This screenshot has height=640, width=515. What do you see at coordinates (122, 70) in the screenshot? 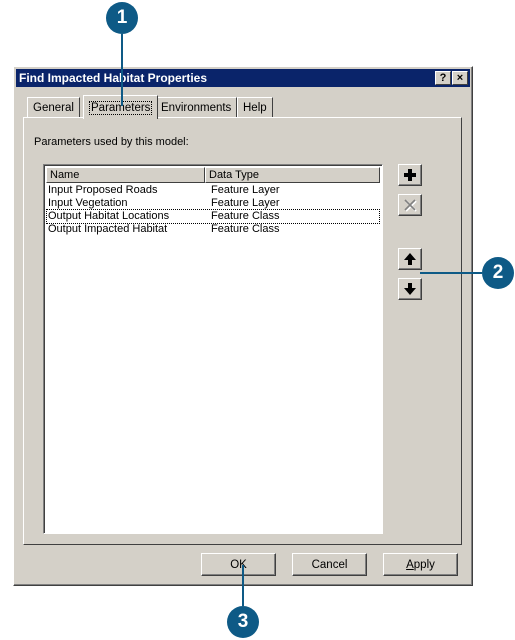
I see `callout-1-line` at bounding box center [122, 70].